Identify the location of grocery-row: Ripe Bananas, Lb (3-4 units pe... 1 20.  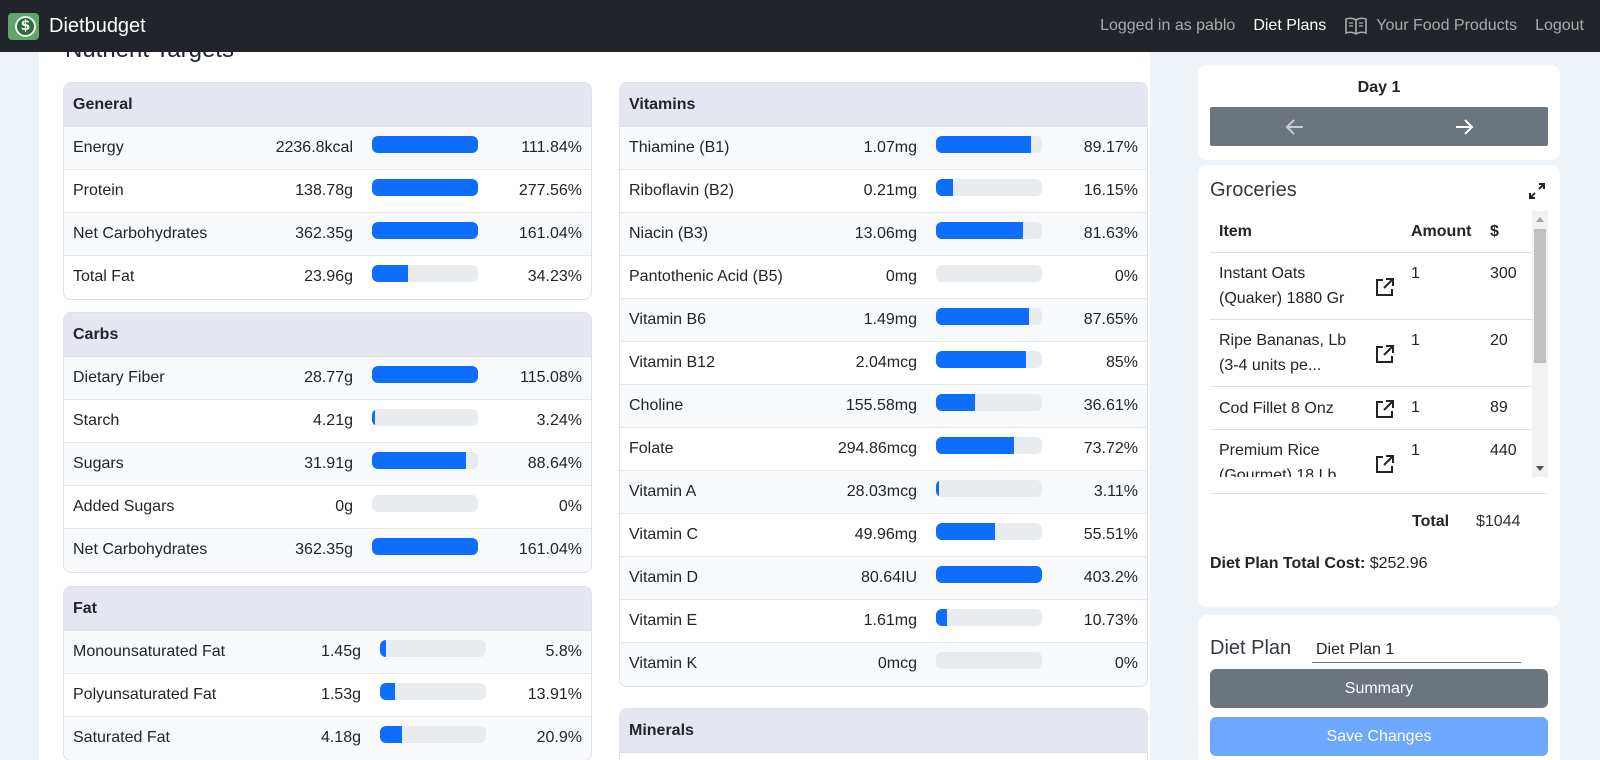
(1371, 353).